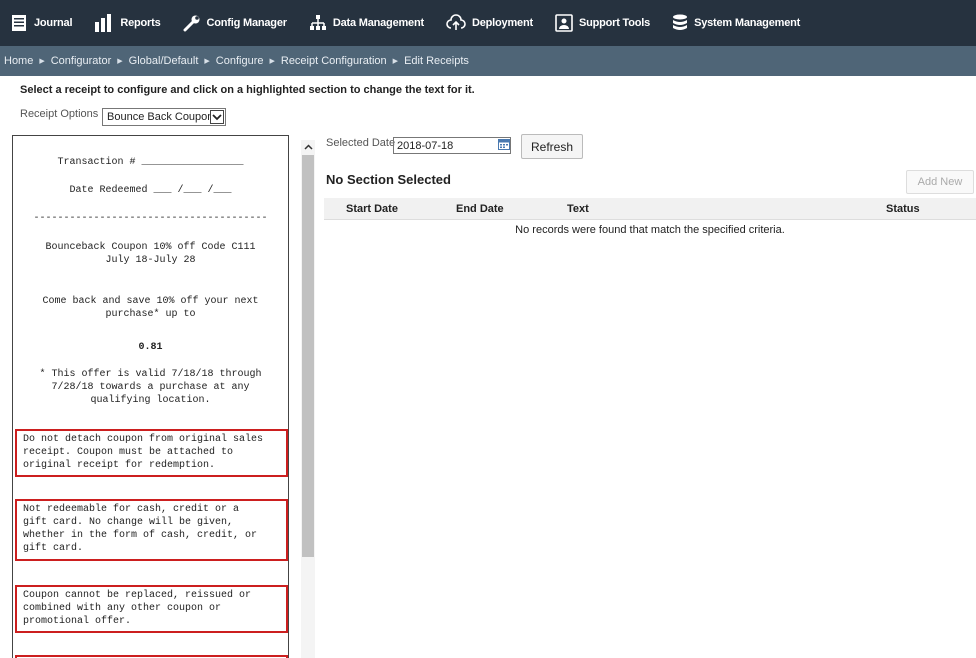 This screenshot has height=658, width=976. I want to click on nav-config-manager: Config Manager, so click(235, 23).